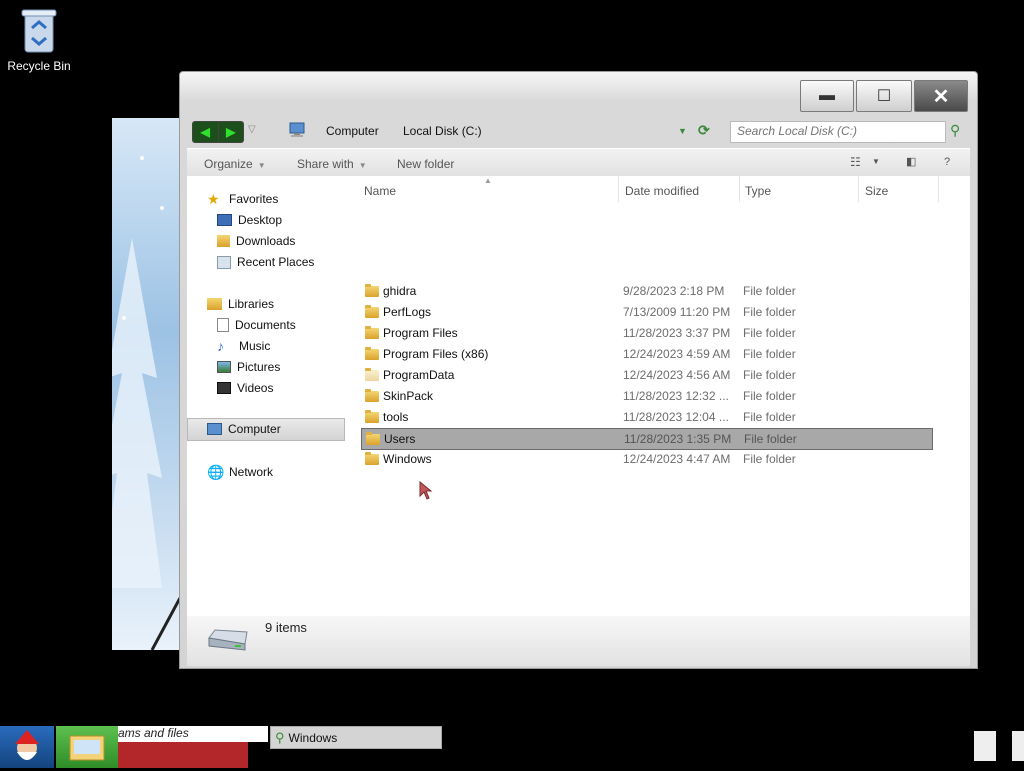 The image size is (1024, 771). Describe the element at coordinates (677, 312) in the screenshot. I see `file-date: 7/13/2009 11:20 PM` at that location.